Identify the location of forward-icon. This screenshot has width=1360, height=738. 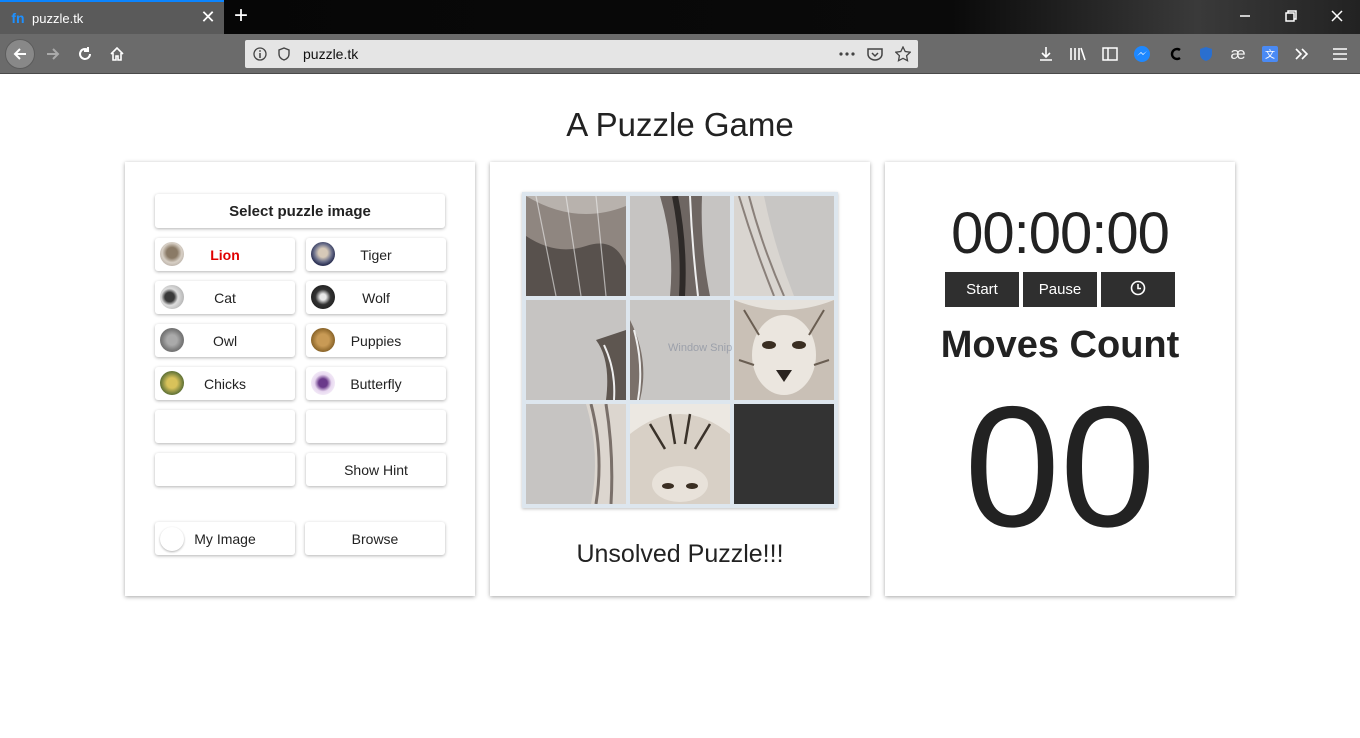
(53, 54).